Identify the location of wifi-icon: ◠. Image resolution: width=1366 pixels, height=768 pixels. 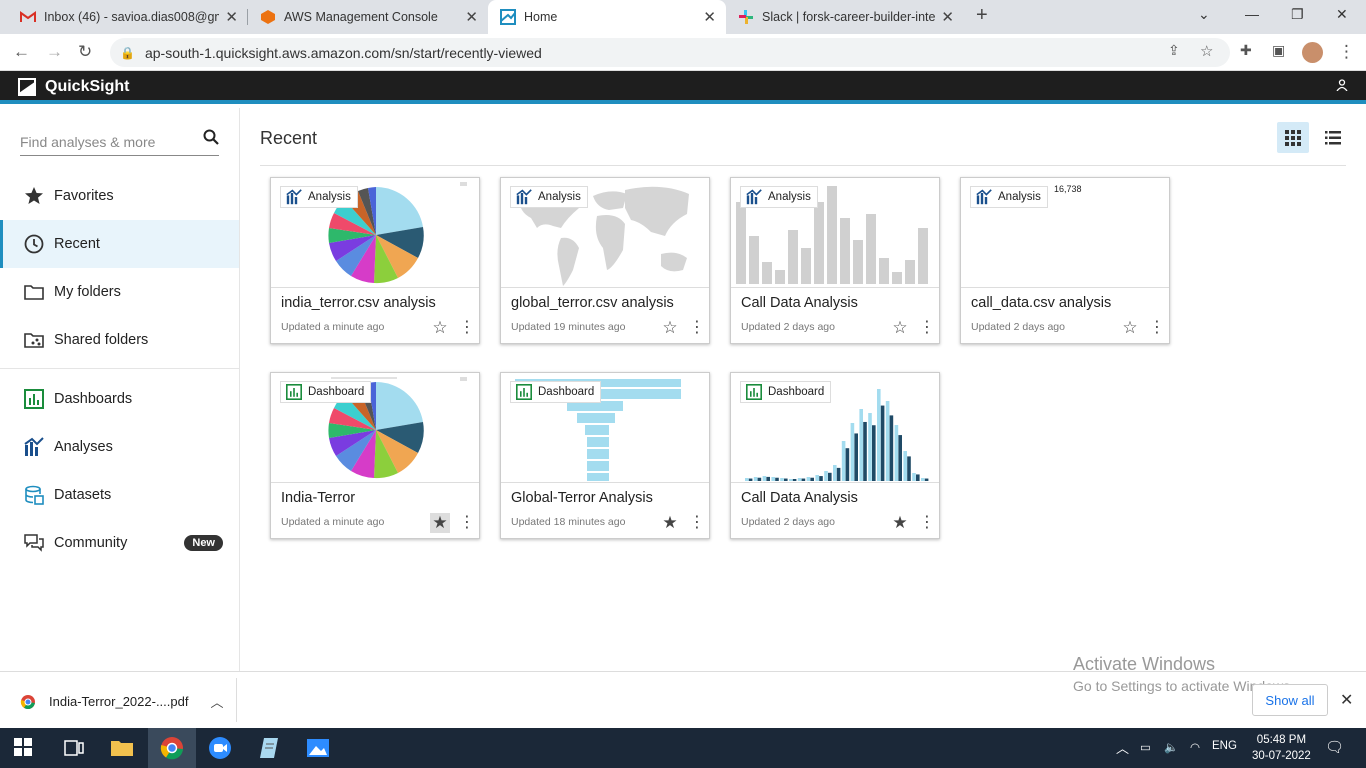
(1195, 747).